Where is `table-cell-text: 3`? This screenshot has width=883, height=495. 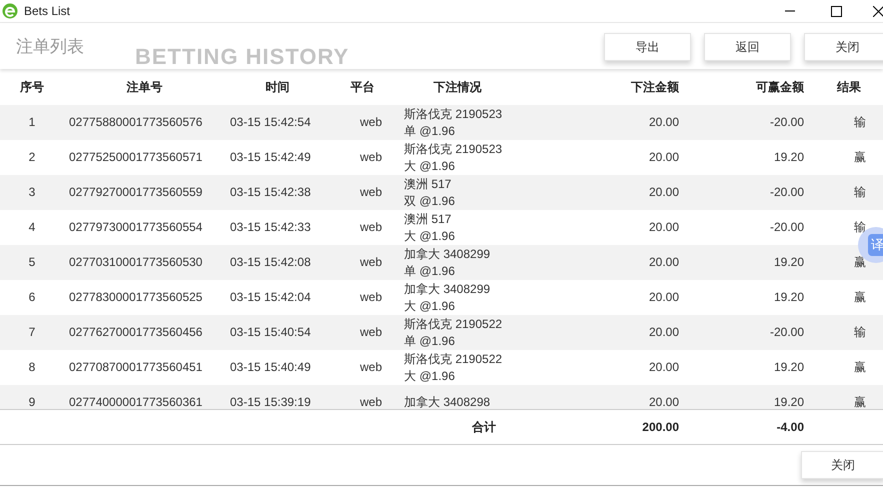
table-cell-text: 3 is located at coordinates (32, 192).